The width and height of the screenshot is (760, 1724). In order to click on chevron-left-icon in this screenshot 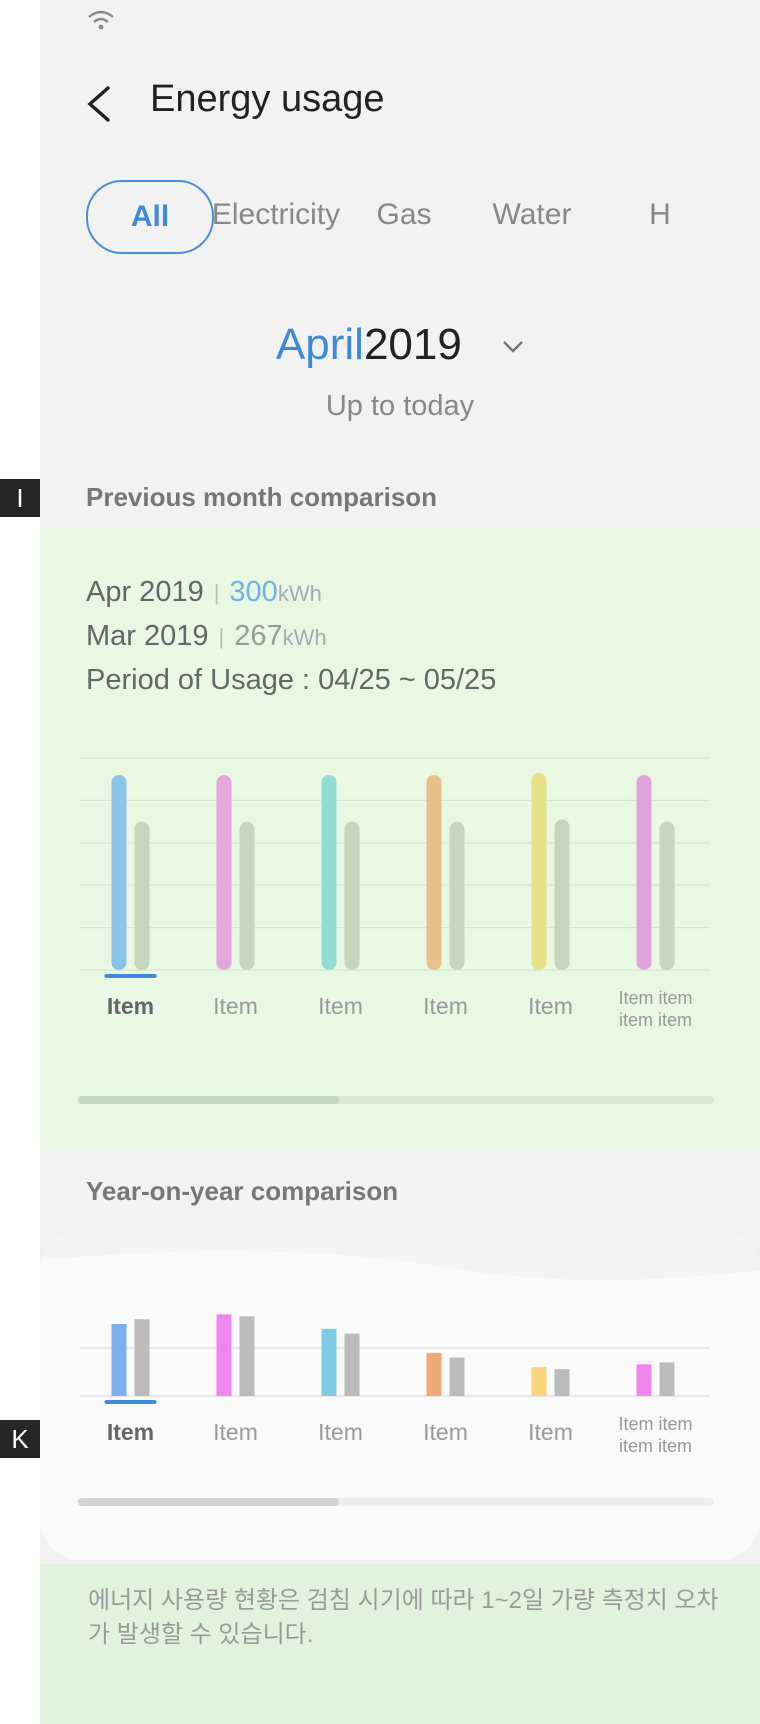, I will do `click(98, 104)`.